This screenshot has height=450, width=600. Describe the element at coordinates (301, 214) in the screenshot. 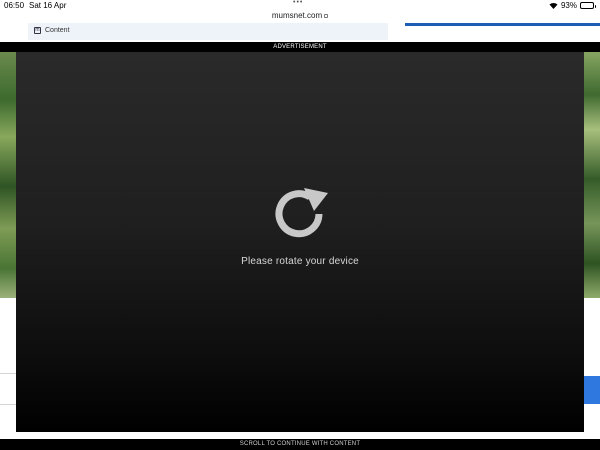

I see `rotate-icon` at that location.